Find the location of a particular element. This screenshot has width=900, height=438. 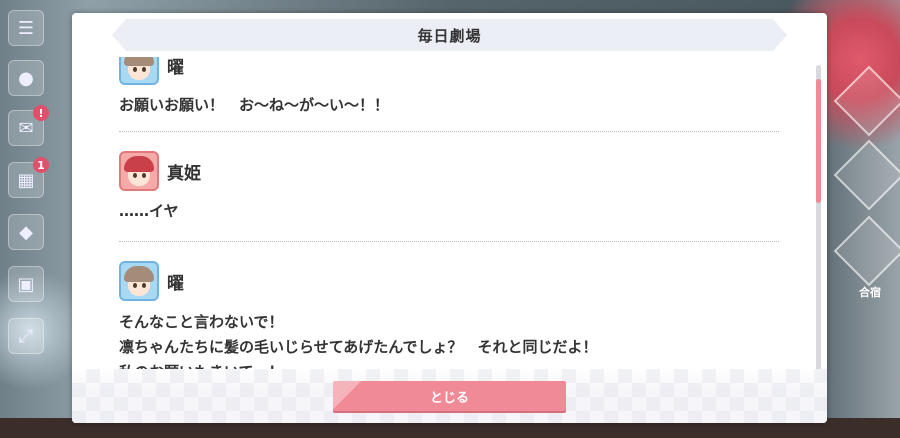

scrollbar-thumb is located at coordinates (818, 141).